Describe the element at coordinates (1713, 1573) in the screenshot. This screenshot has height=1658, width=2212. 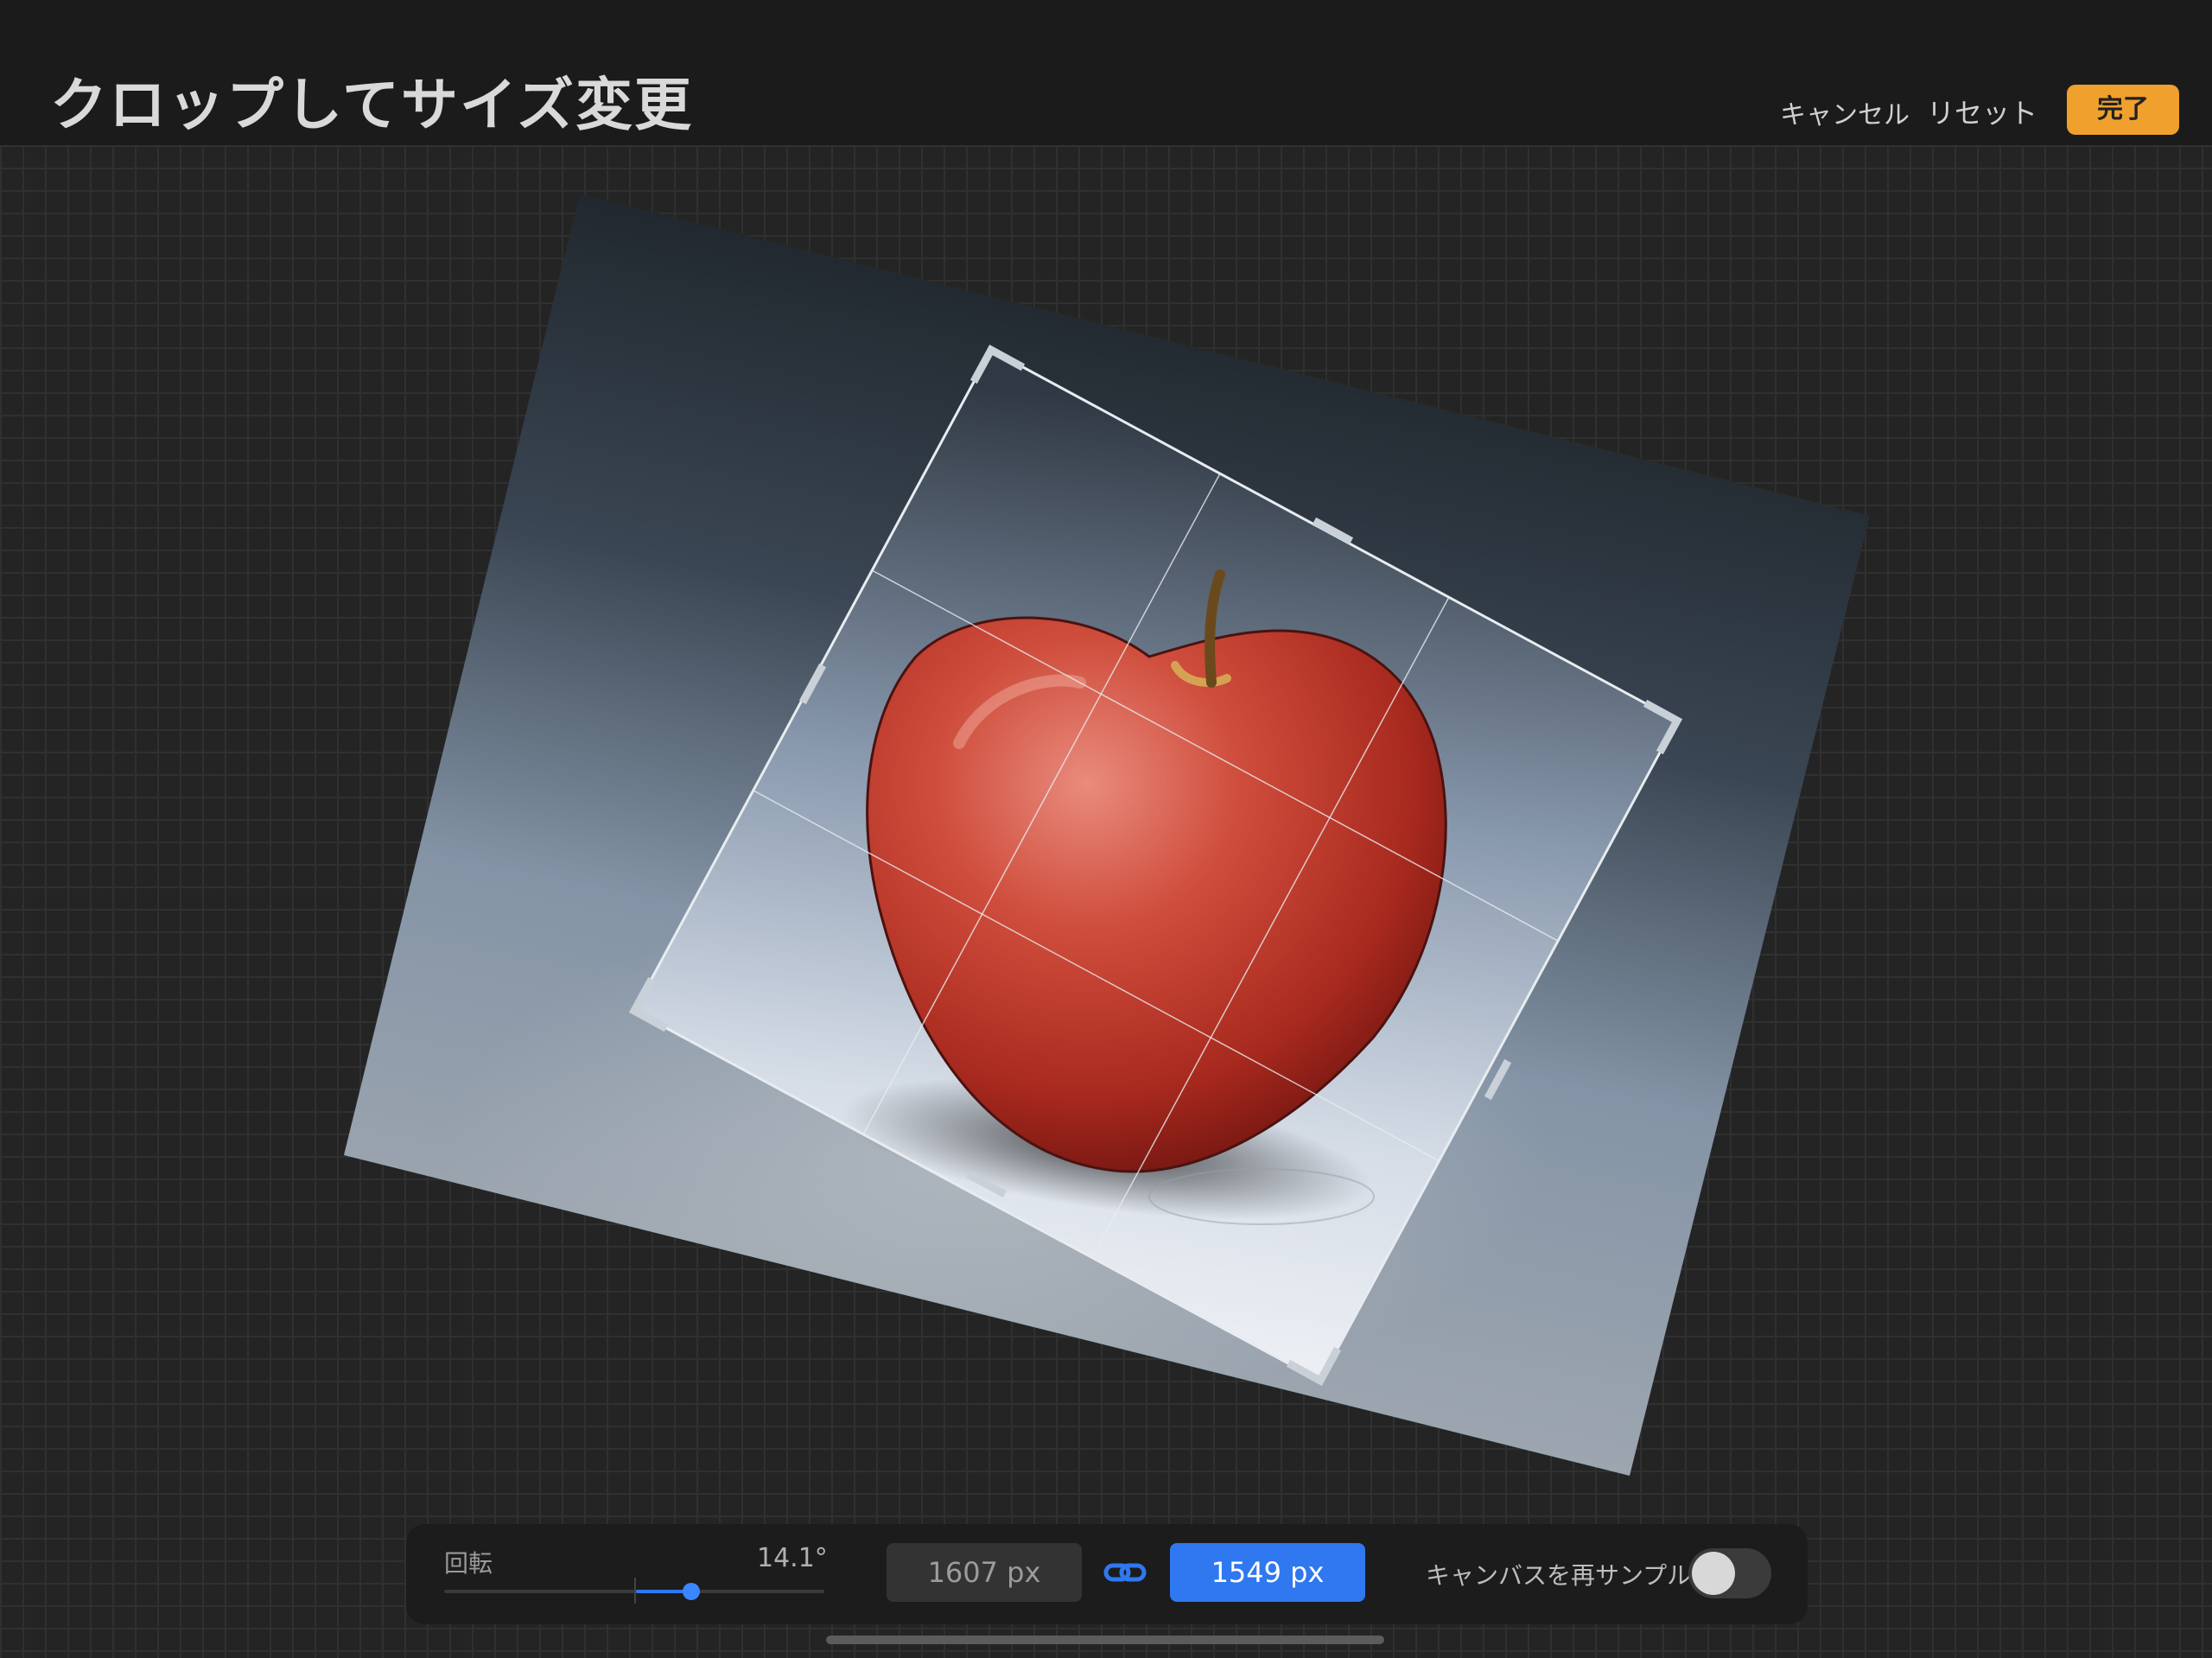
I see `toggle-knob` at that location.